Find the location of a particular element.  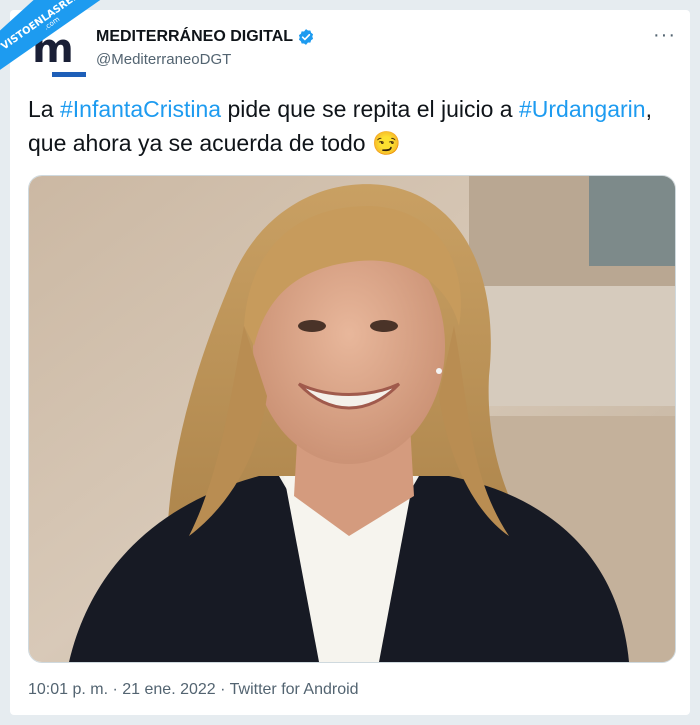

avatar: m is located at coordinates (57, 50).